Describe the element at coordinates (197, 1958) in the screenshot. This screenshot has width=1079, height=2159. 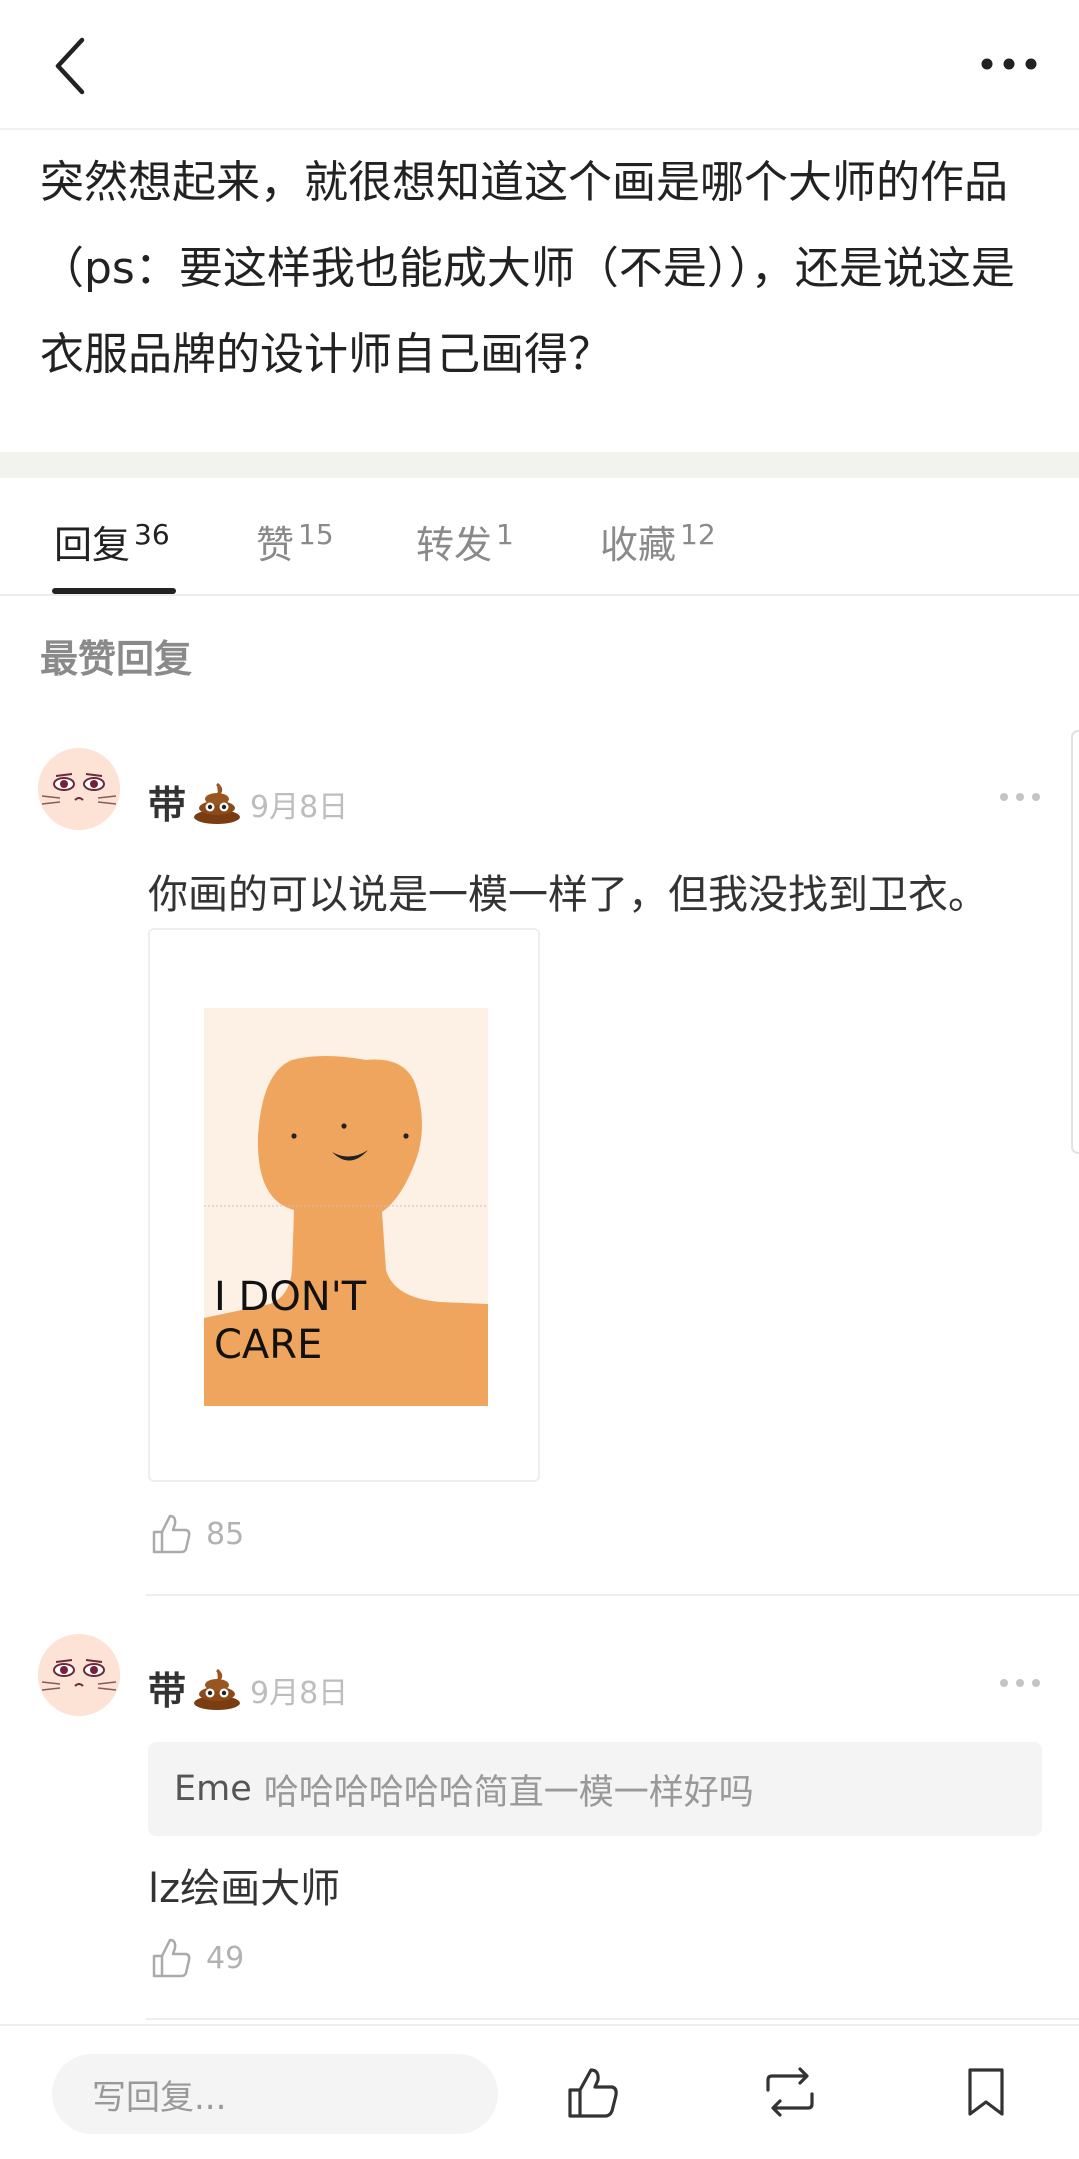
I see `like-button: 49` at that location.